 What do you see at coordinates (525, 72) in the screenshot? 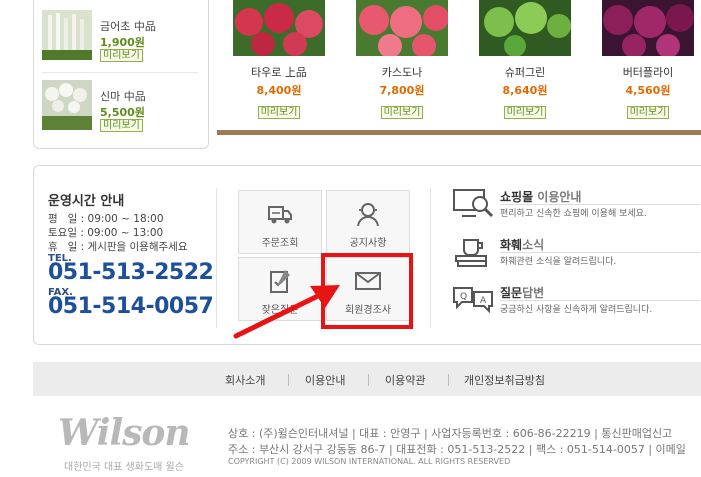
I see `product-name: 슈퍼그린` at bounding box center [525, 72].